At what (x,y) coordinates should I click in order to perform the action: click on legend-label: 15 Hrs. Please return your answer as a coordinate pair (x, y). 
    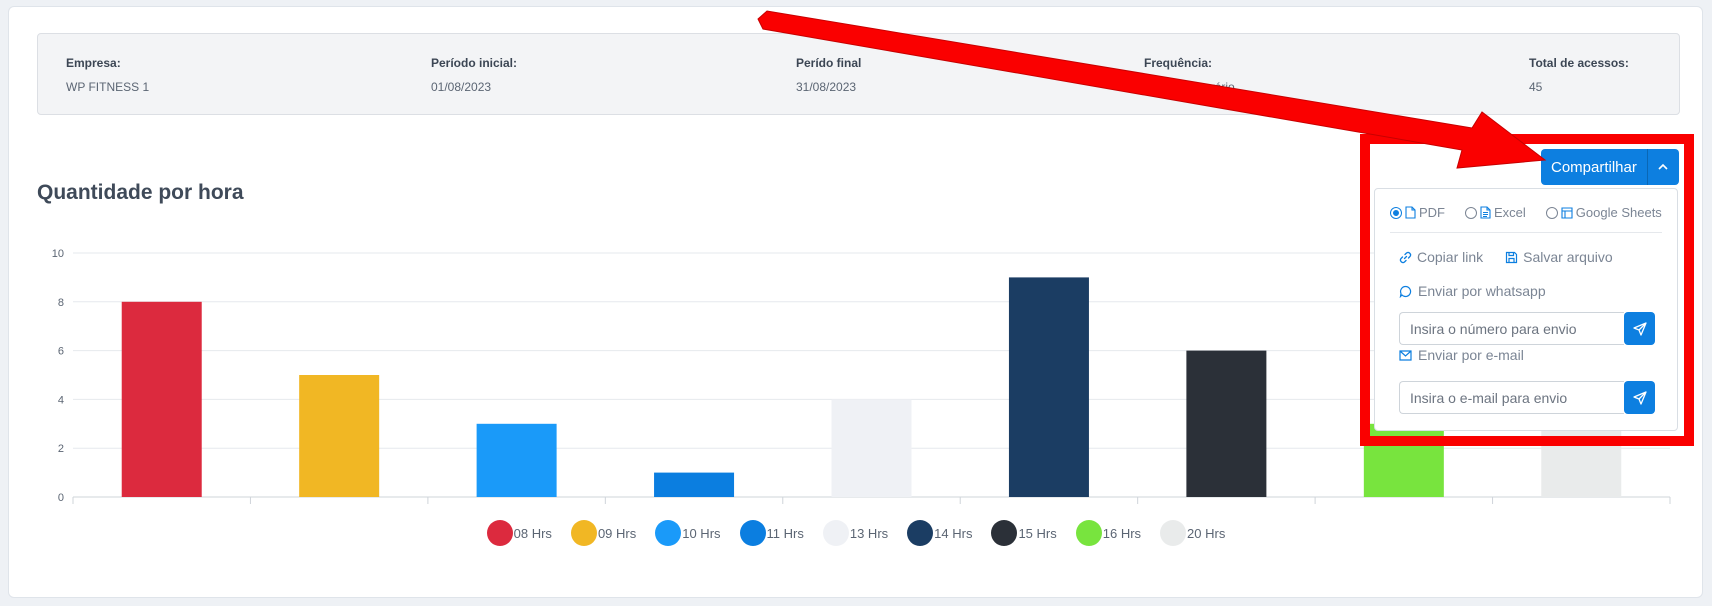
    Looking at the image, I should click on (1037, 533).